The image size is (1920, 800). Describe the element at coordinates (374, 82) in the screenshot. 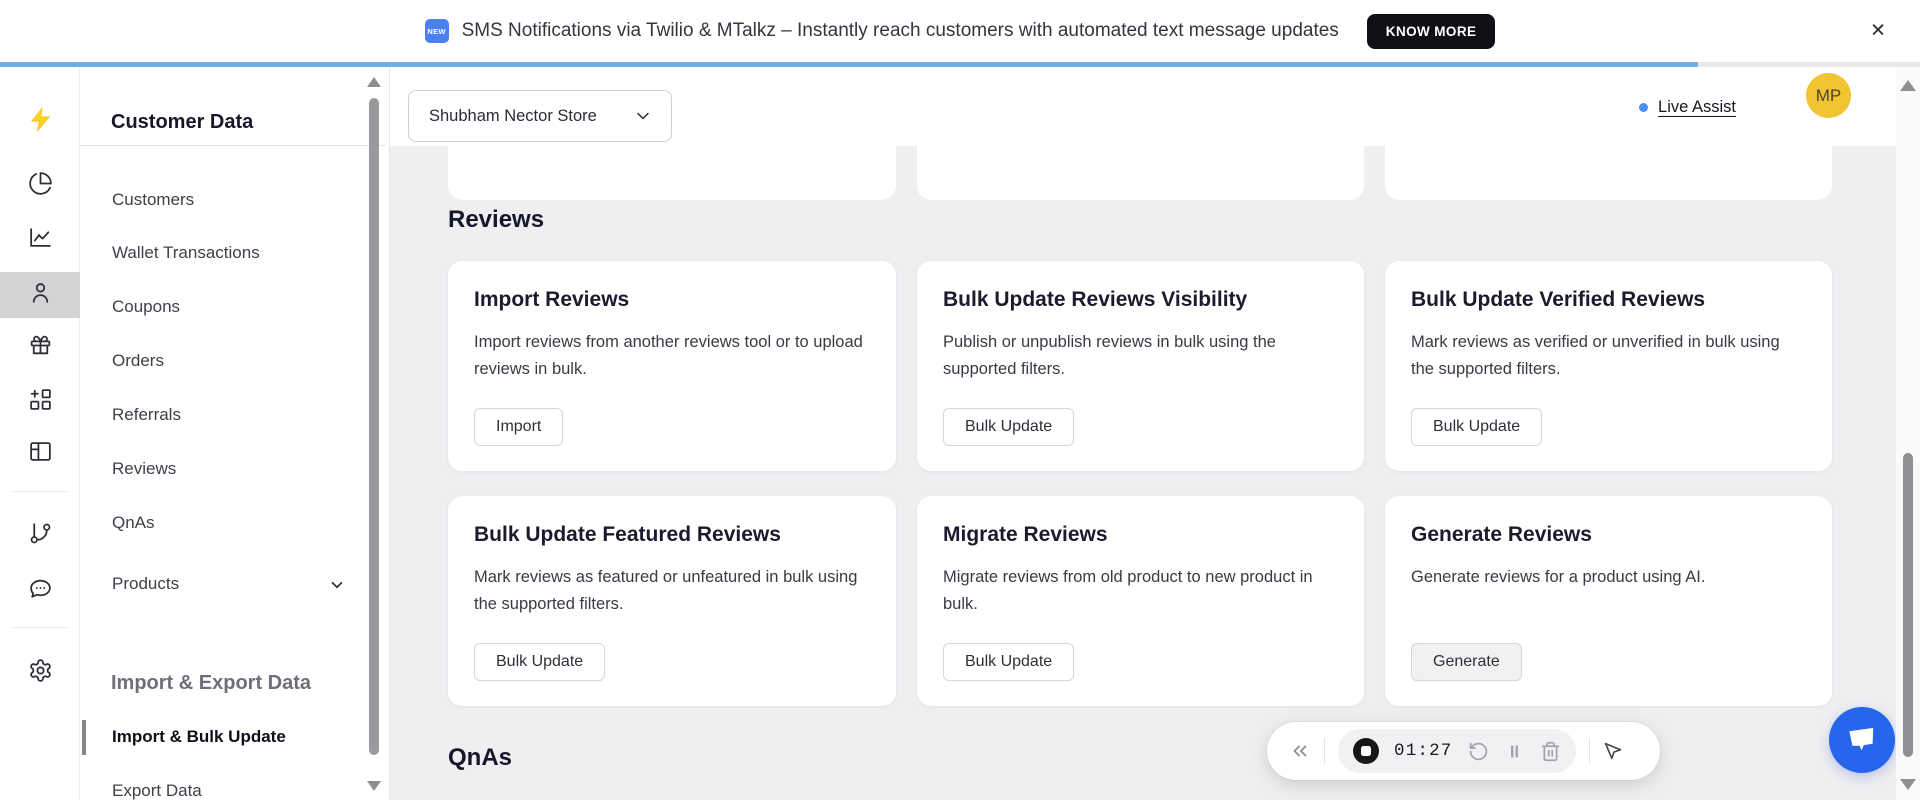

I see `sidebar-scroll-up-arrow` at that location.